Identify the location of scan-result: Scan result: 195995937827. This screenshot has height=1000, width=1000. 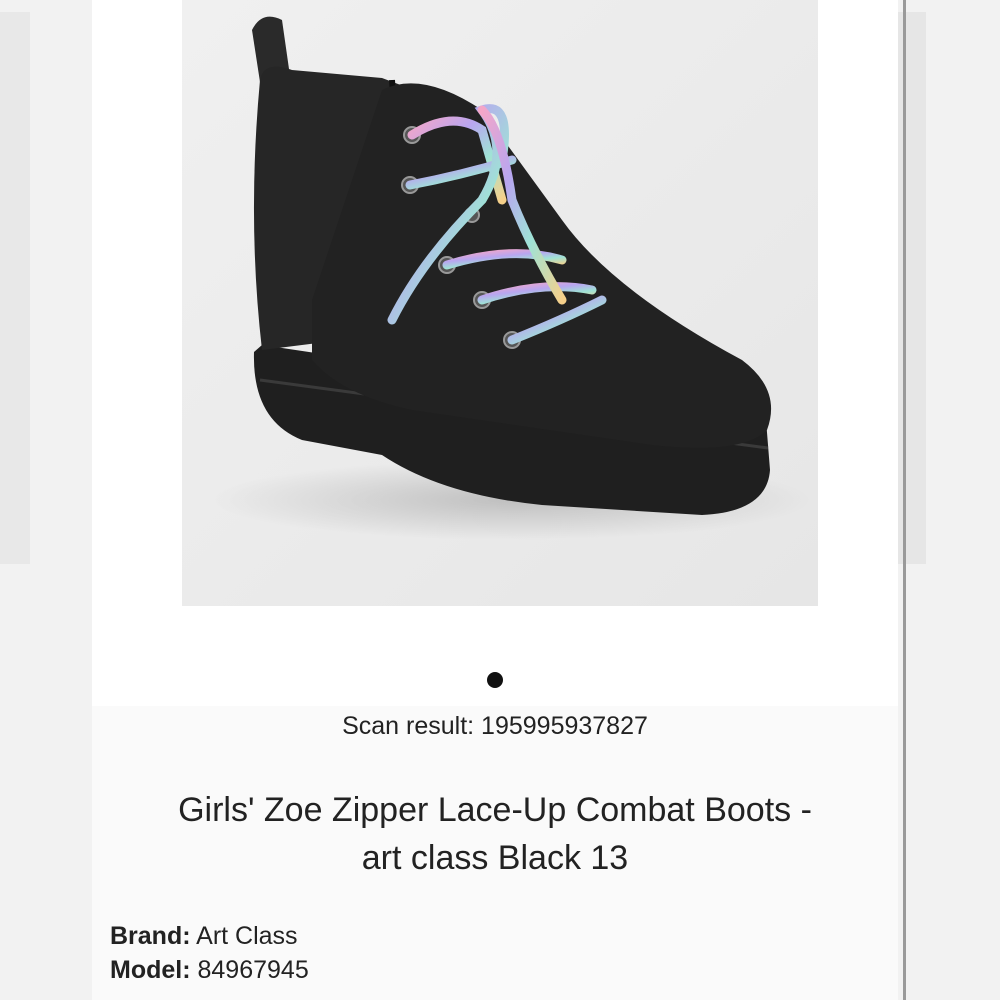
(495, 726).